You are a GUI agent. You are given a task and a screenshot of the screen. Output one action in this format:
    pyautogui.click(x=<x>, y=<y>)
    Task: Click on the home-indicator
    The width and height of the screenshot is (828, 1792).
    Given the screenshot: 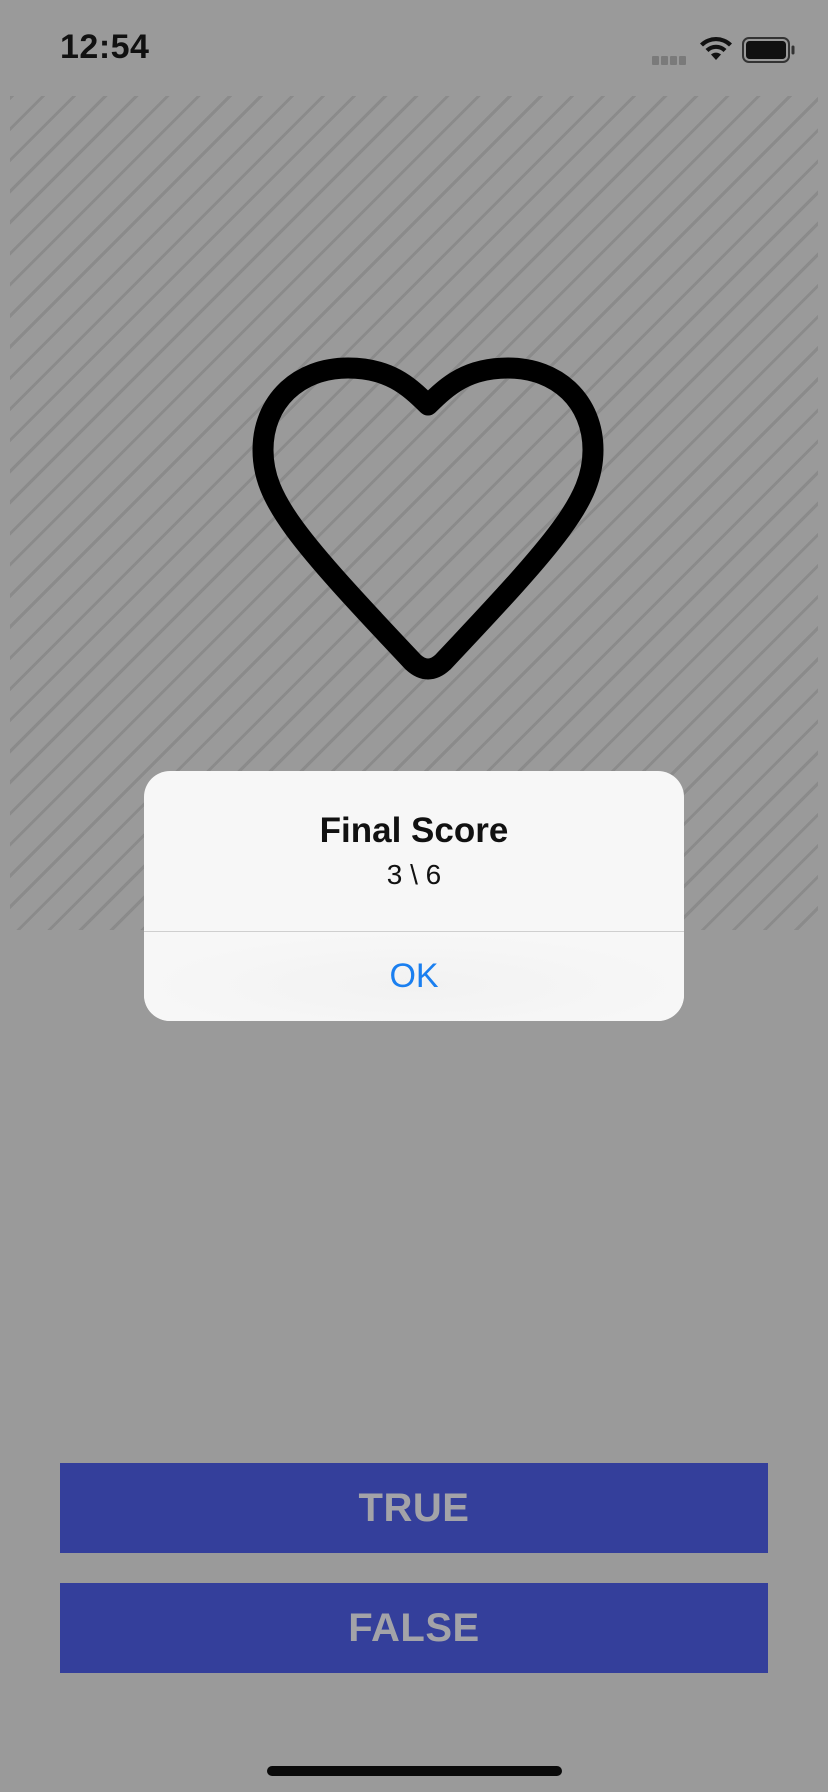 What is the action you would take?
    pyautogui.click(x=414, y=1771)
    